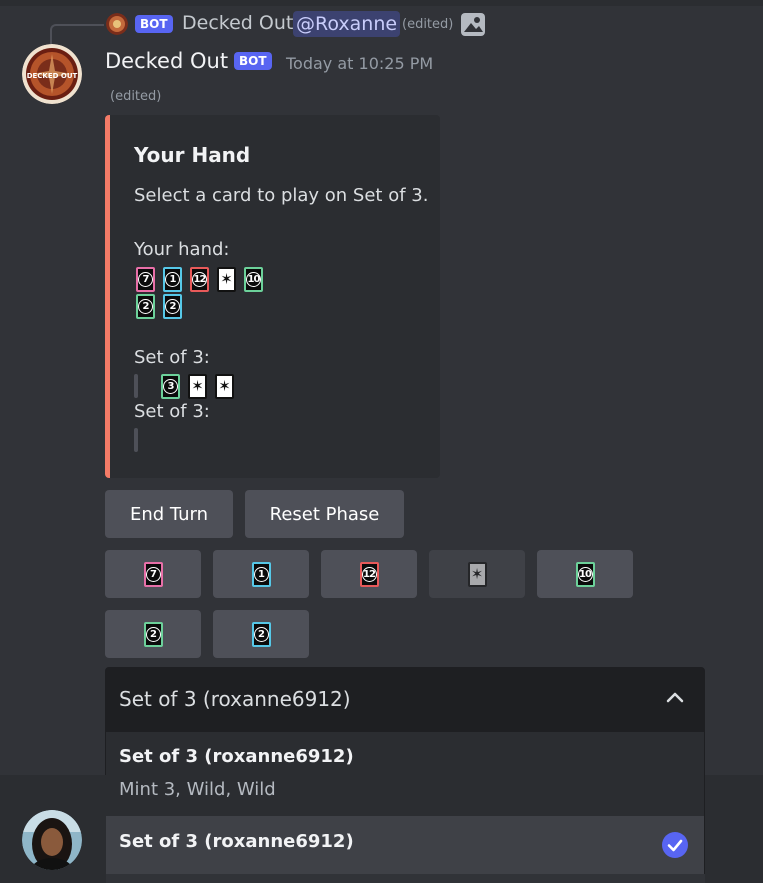 Image resolution: width=763 pixels, height=883 pixels. Describe the element at coordinates (237, 23) in the screenshot. I see `reply-author-name: Decked Out` at that location.